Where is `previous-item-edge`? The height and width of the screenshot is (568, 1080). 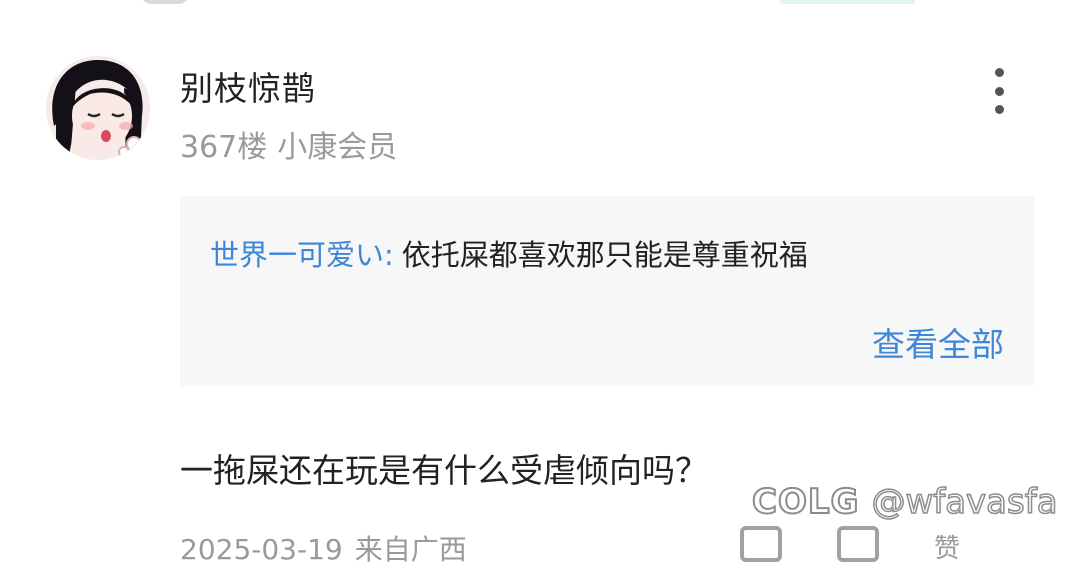 previous-item-edge is located at coordinates (165, 2).